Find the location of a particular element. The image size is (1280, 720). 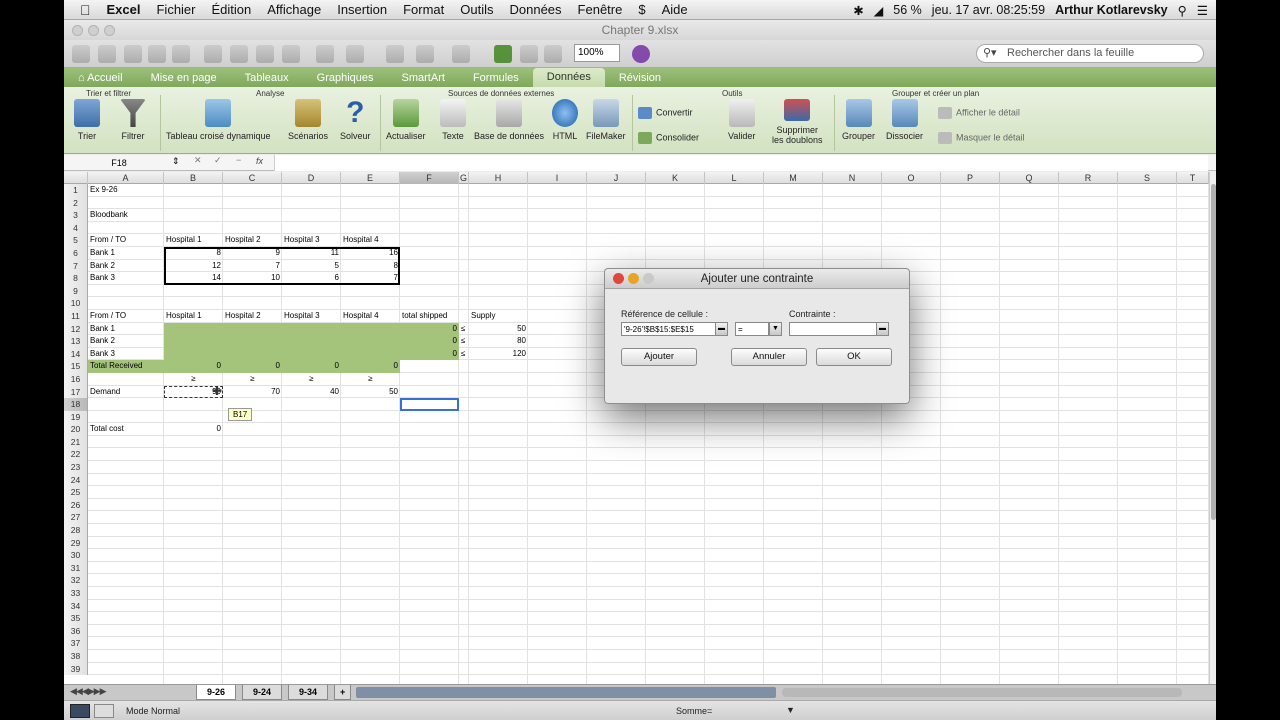

row-header: 26 is located at coordinates (76, 505).